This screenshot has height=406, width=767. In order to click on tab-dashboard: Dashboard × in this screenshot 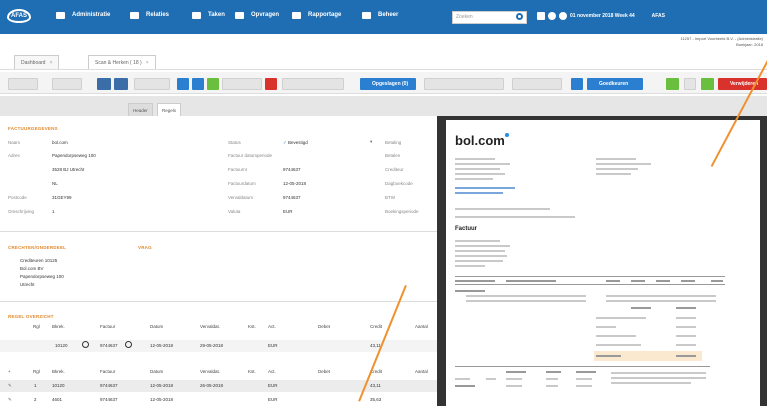, I will do `click(37, 62)`.